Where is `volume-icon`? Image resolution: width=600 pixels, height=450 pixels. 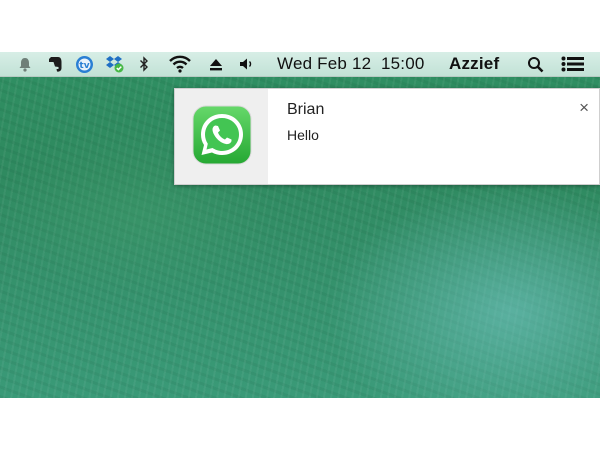 volume-icon is located at coordinates (247, 64).